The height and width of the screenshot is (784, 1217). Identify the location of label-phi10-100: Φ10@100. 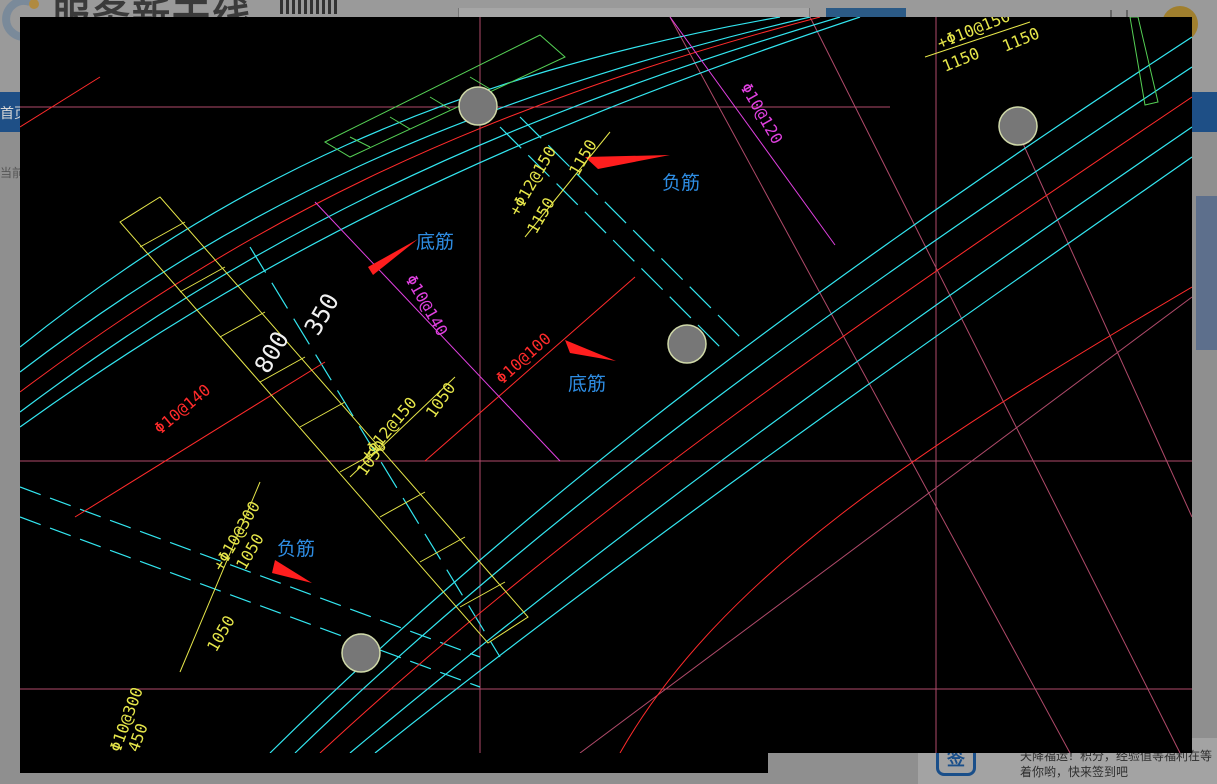
(523, 358).